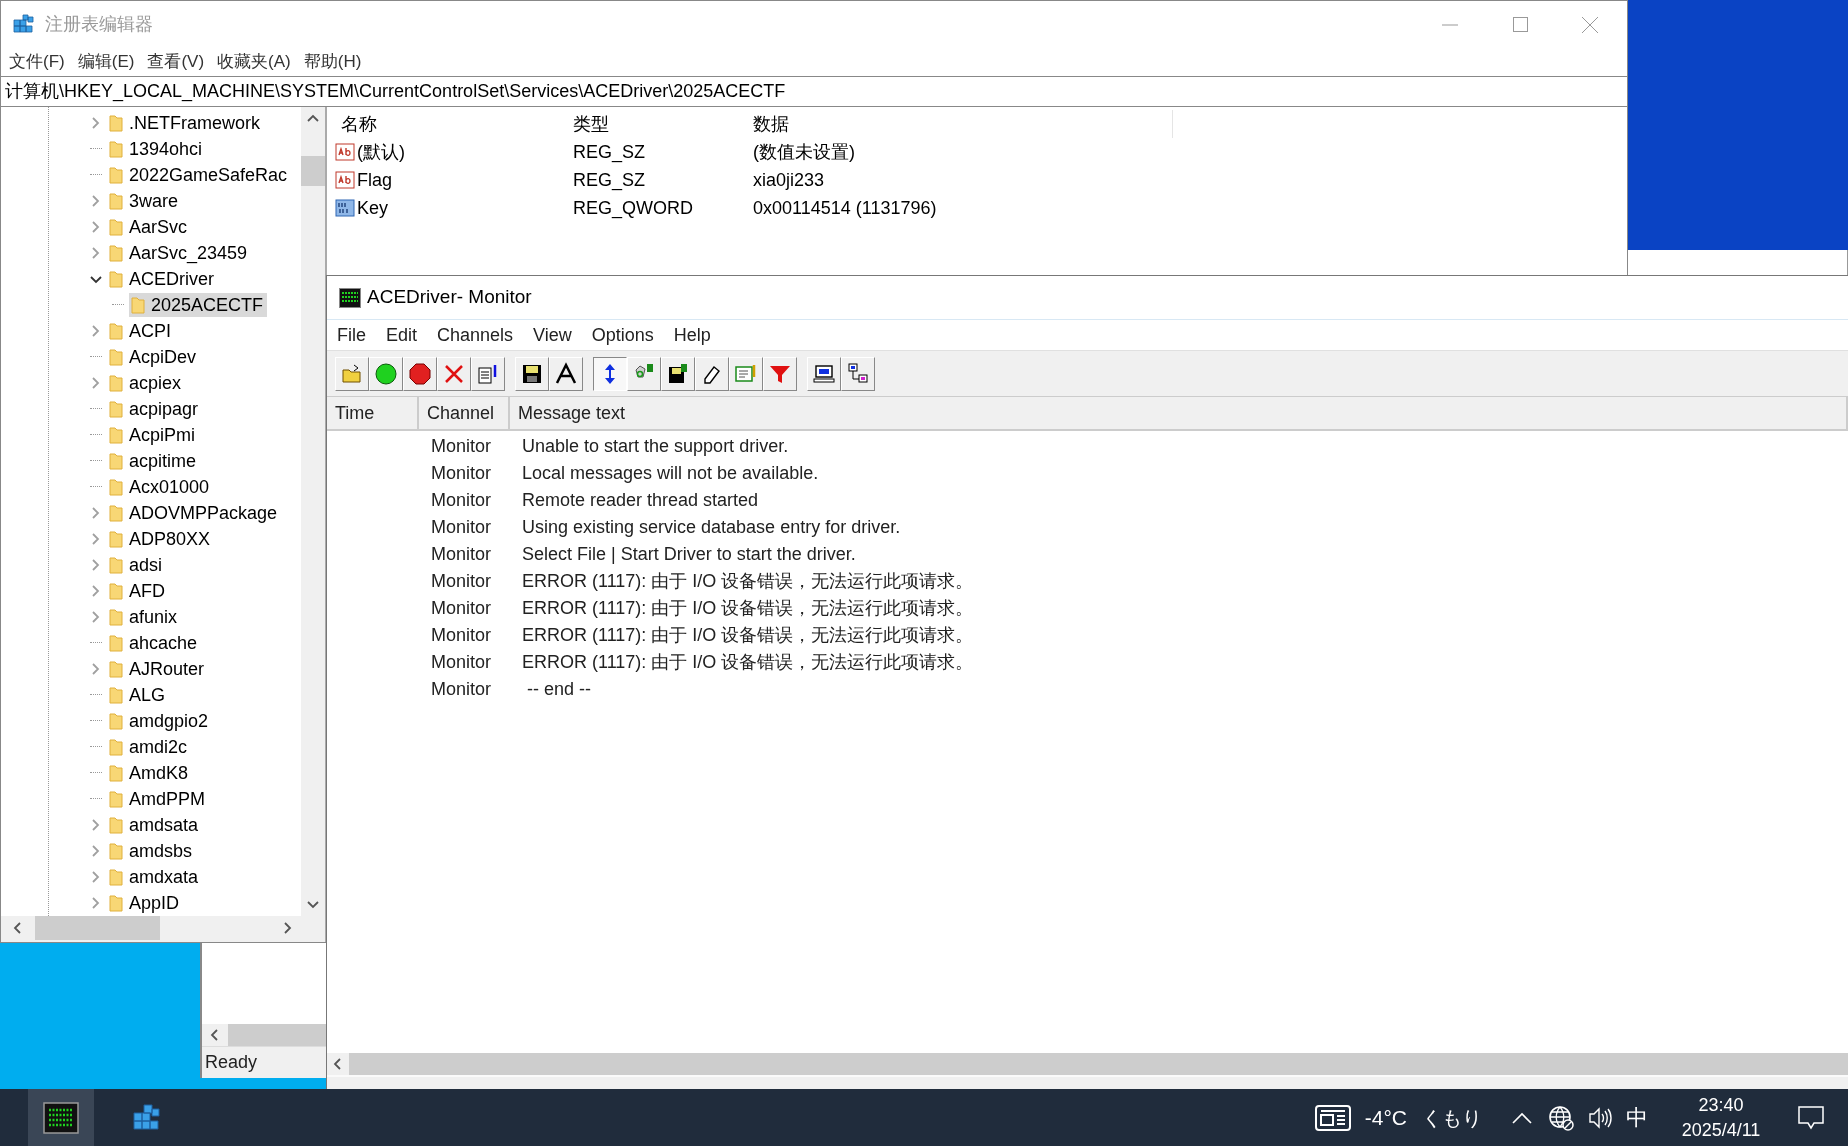  I want to click on input-method-indicator: 中, so click(1637, 1117).